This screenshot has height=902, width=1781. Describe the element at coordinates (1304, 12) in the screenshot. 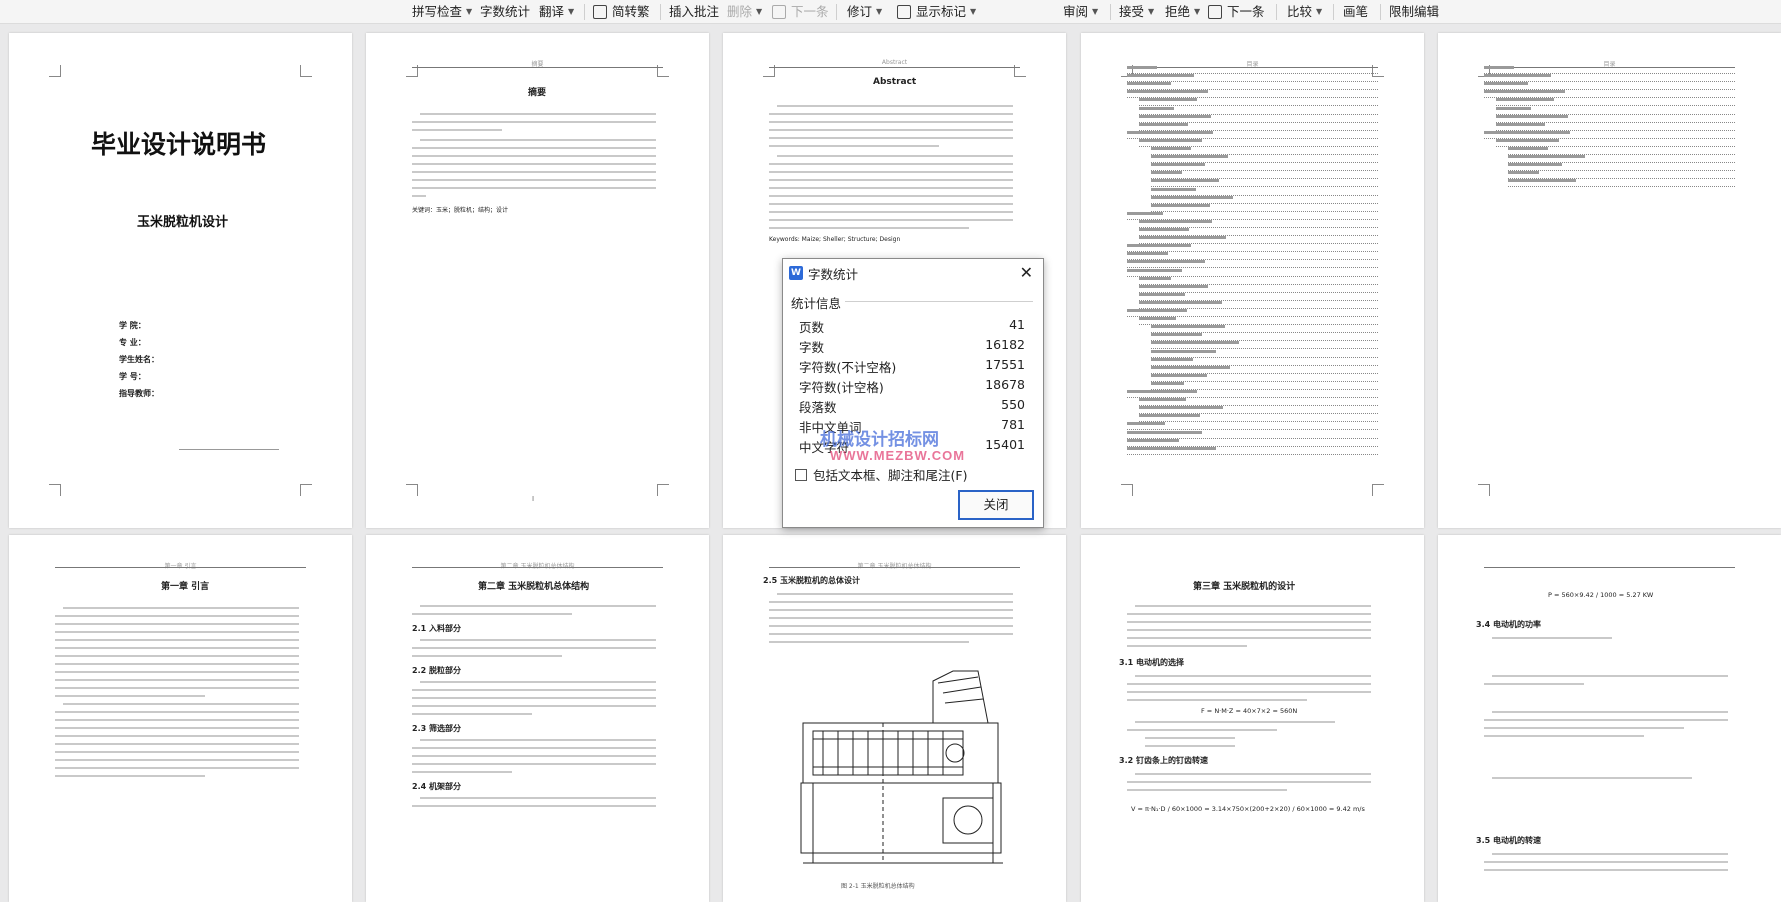

I see `compare-button: 比较 ▼` at that location.